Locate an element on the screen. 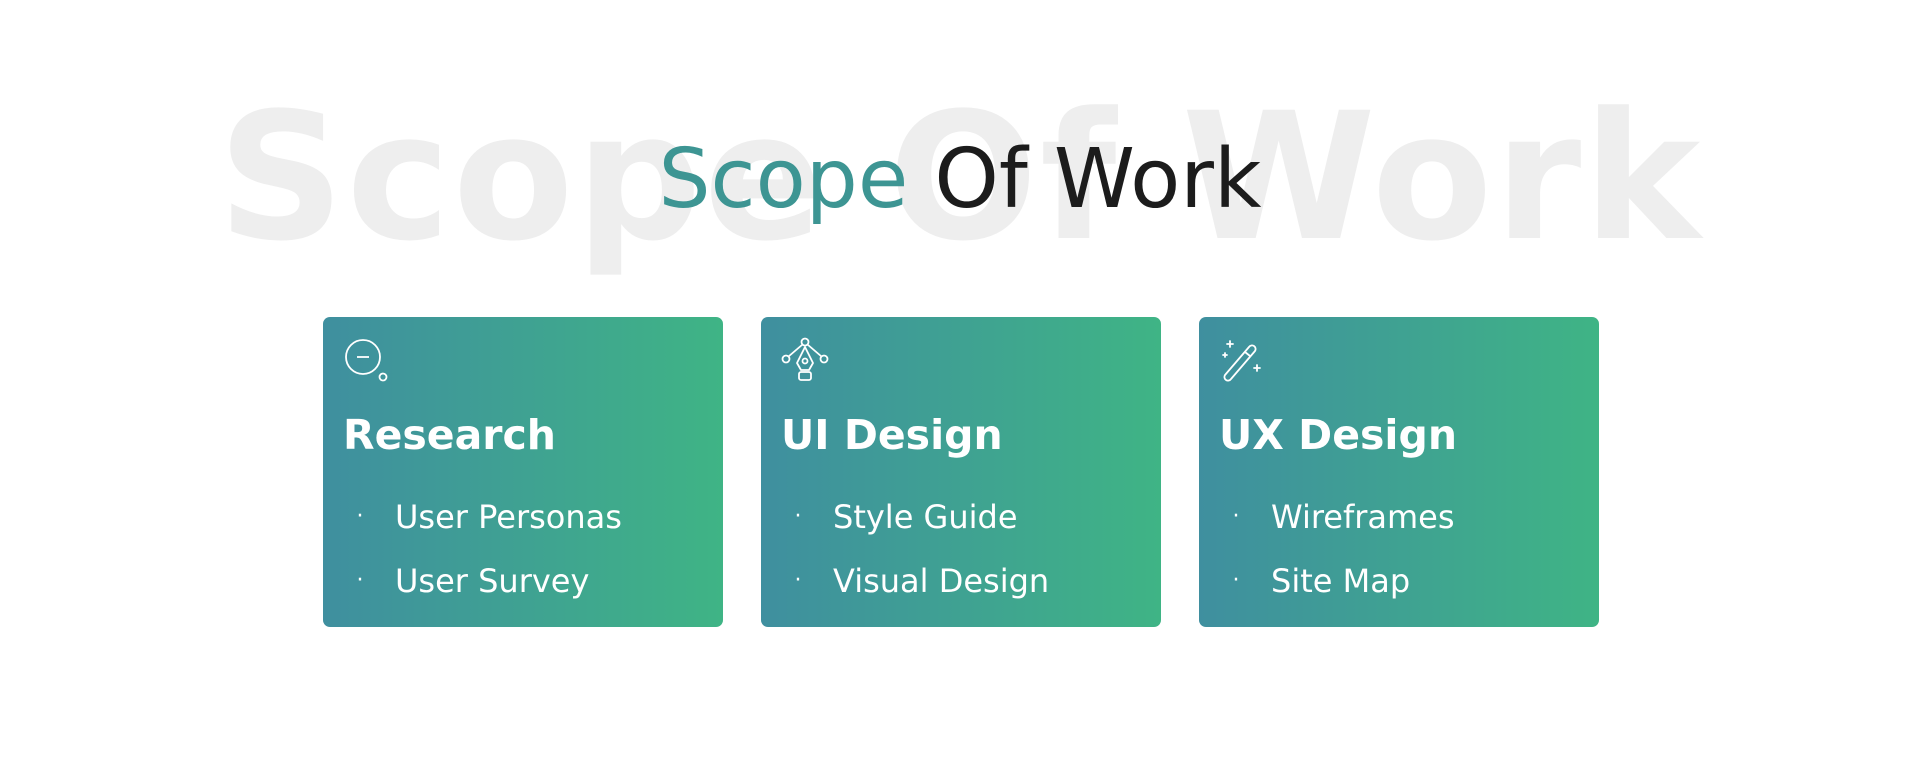  list-item-label: Wireframes is located at coordinates (1363, 517).